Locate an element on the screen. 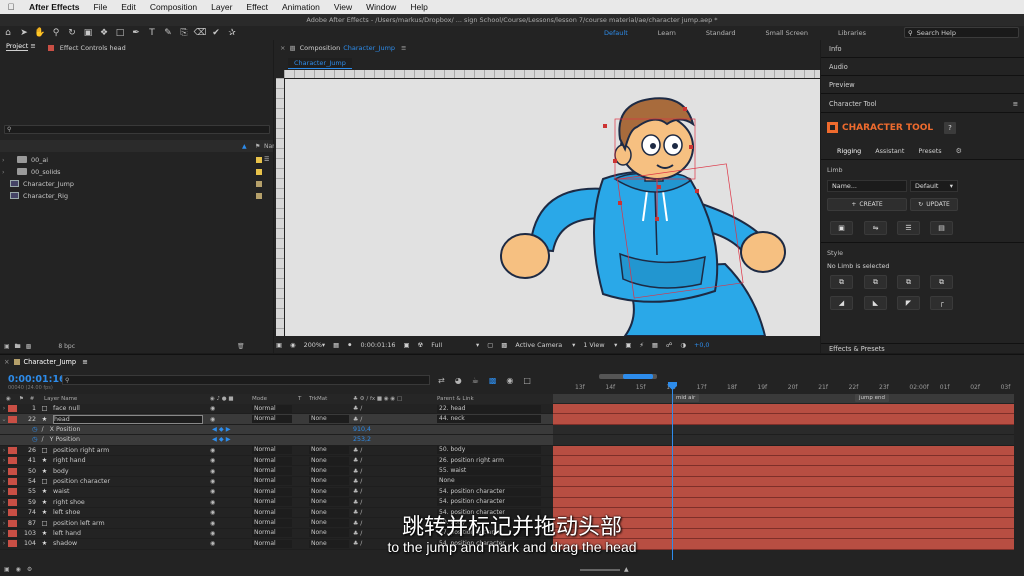  camera-tool-icon: ▣ is located at coordinates (88, 33).